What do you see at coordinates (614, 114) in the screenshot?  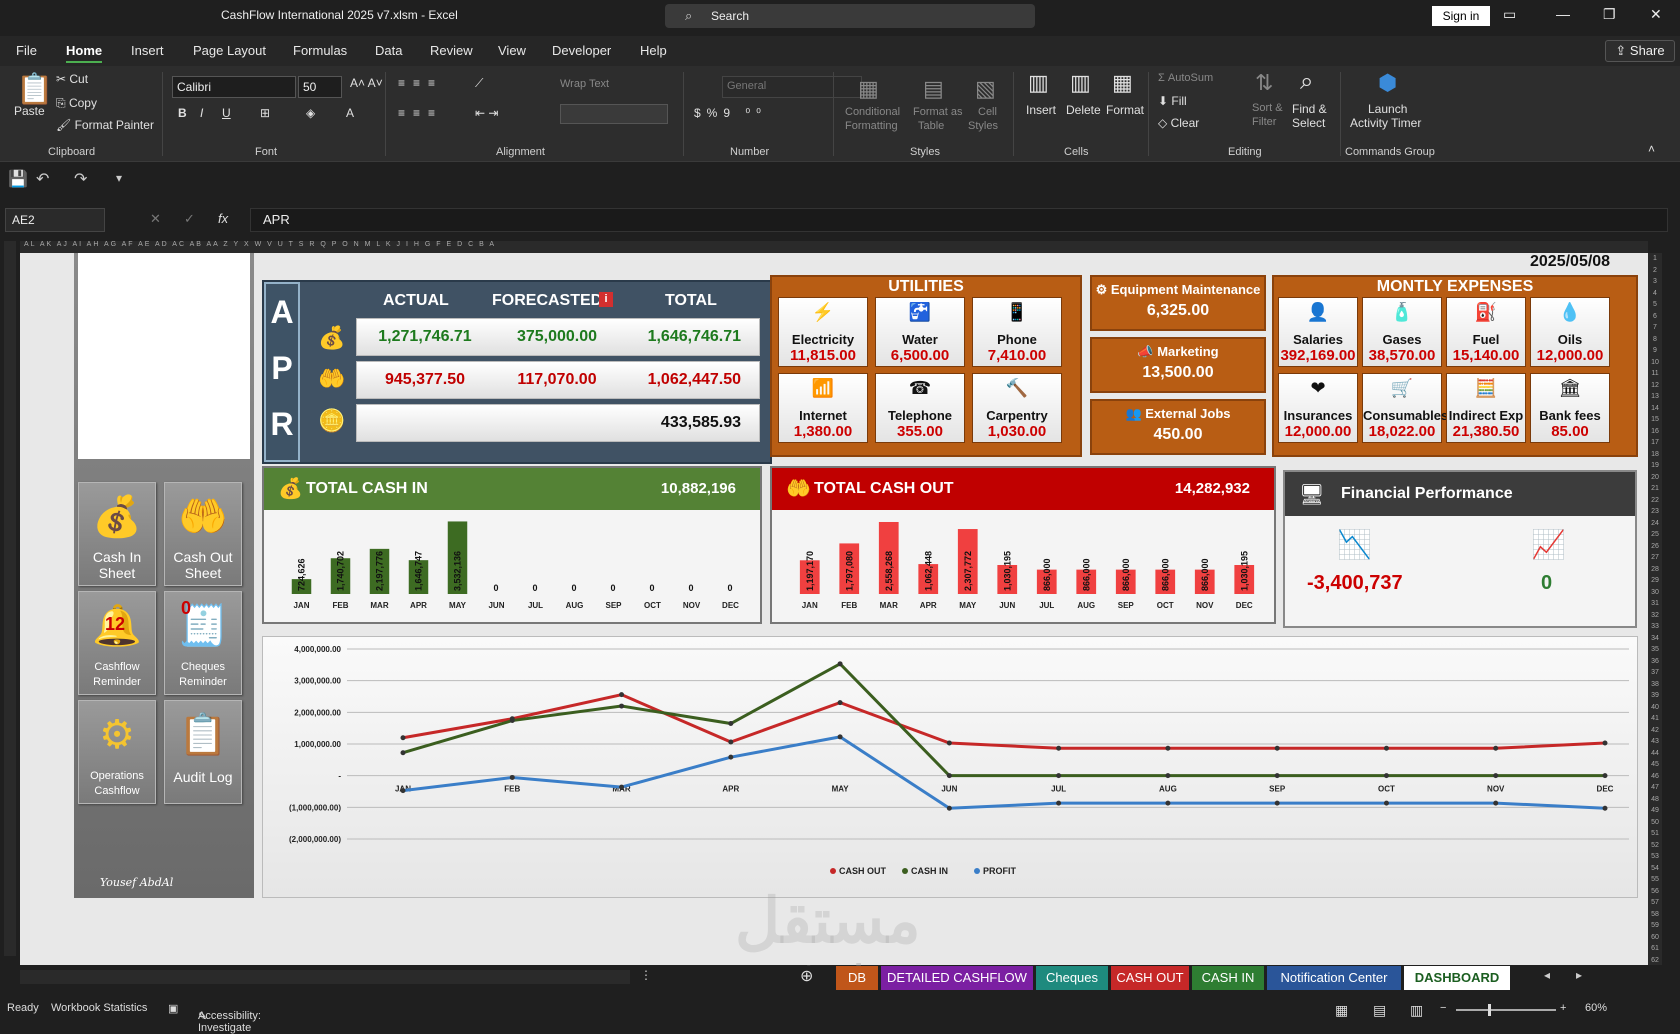 I see `merge-center-select` at bounding box center [614, 114].